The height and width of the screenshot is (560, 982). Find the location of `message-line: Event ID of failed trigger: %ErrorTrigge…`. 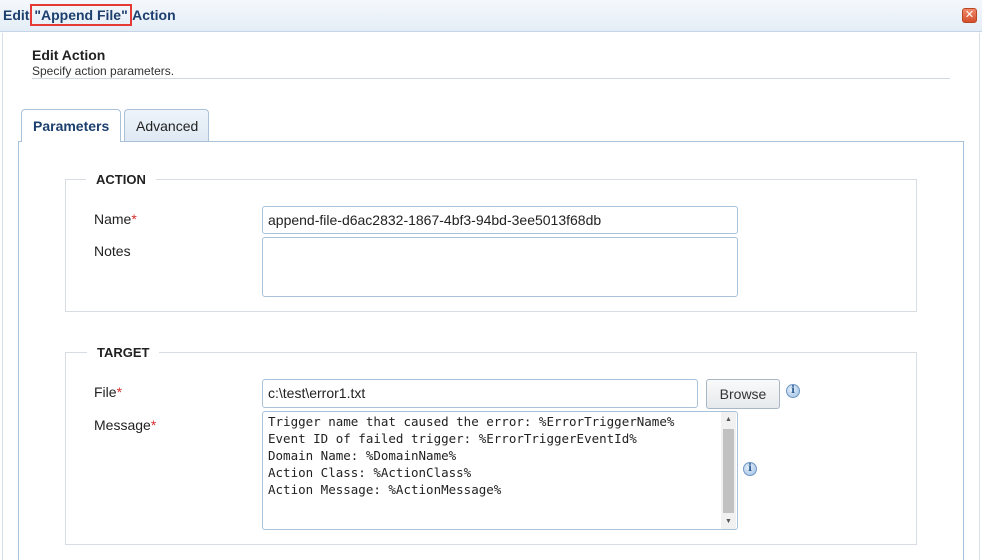

message-line: Event ID of failed trigger: %ErrorTrigge… is located at coordinates (452, 438).